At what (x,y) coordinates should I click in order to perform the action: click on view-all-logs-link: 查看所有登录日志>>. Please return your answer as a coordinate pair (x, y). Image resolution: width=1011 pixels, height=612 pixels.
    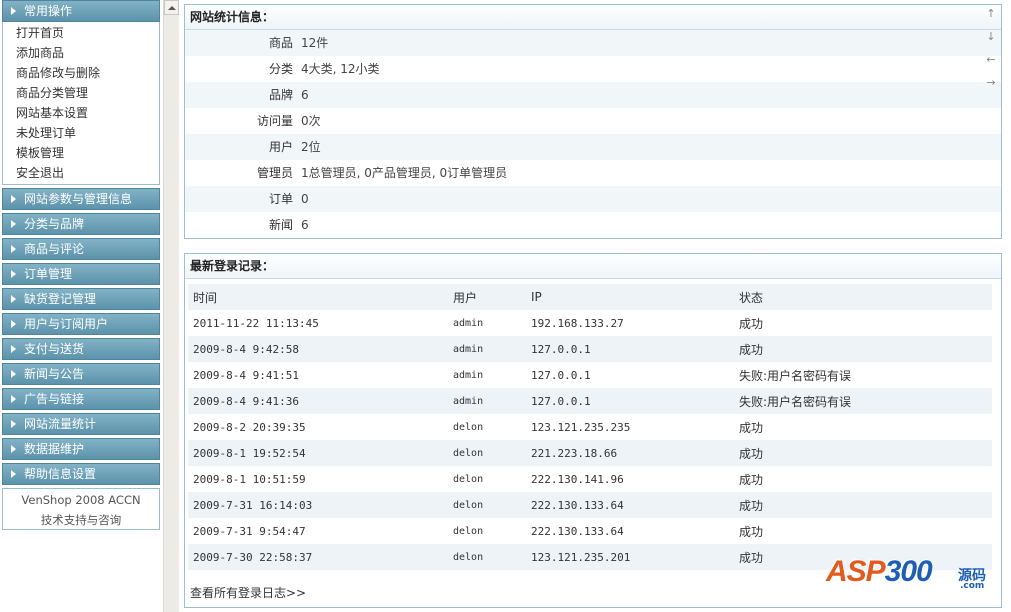
    Looking at the image, I should click on (248, 592).